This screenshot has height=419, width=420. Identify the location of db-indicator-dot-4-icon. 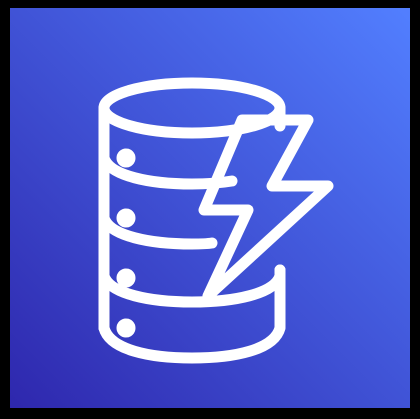
(126, 328).